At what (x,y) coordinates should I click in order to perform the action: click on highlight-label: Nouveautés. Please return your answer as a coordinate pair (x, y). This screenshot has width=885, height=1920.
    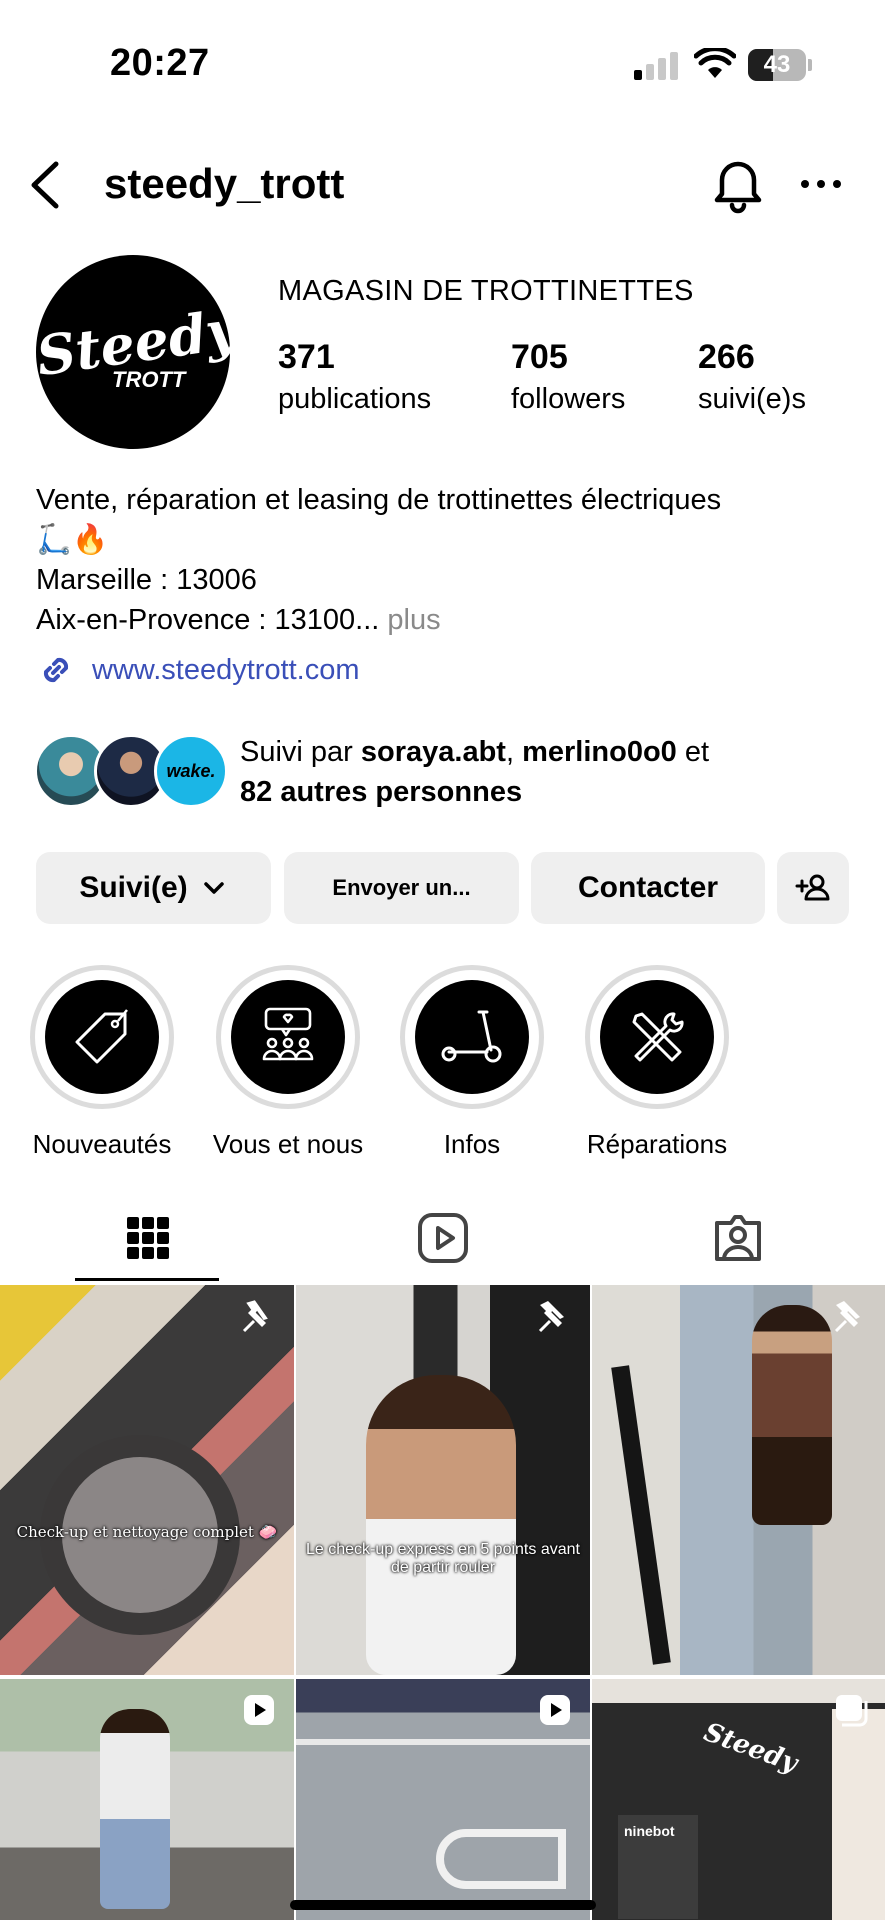
    Looking at the image, I should click on (102, 1144).